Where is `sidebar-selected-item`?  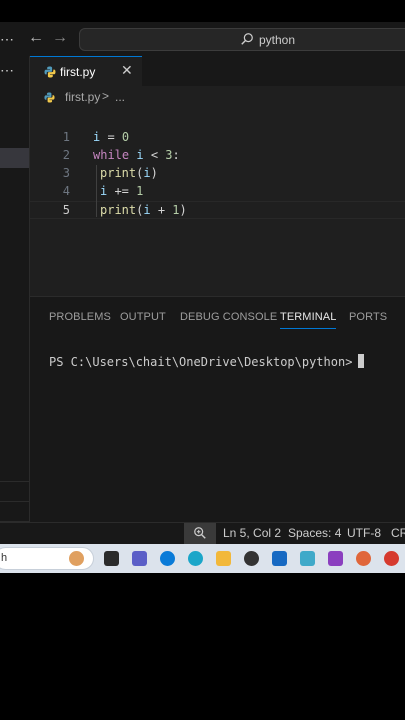
sidebar-selected-item is located at coordinates (14, 158).